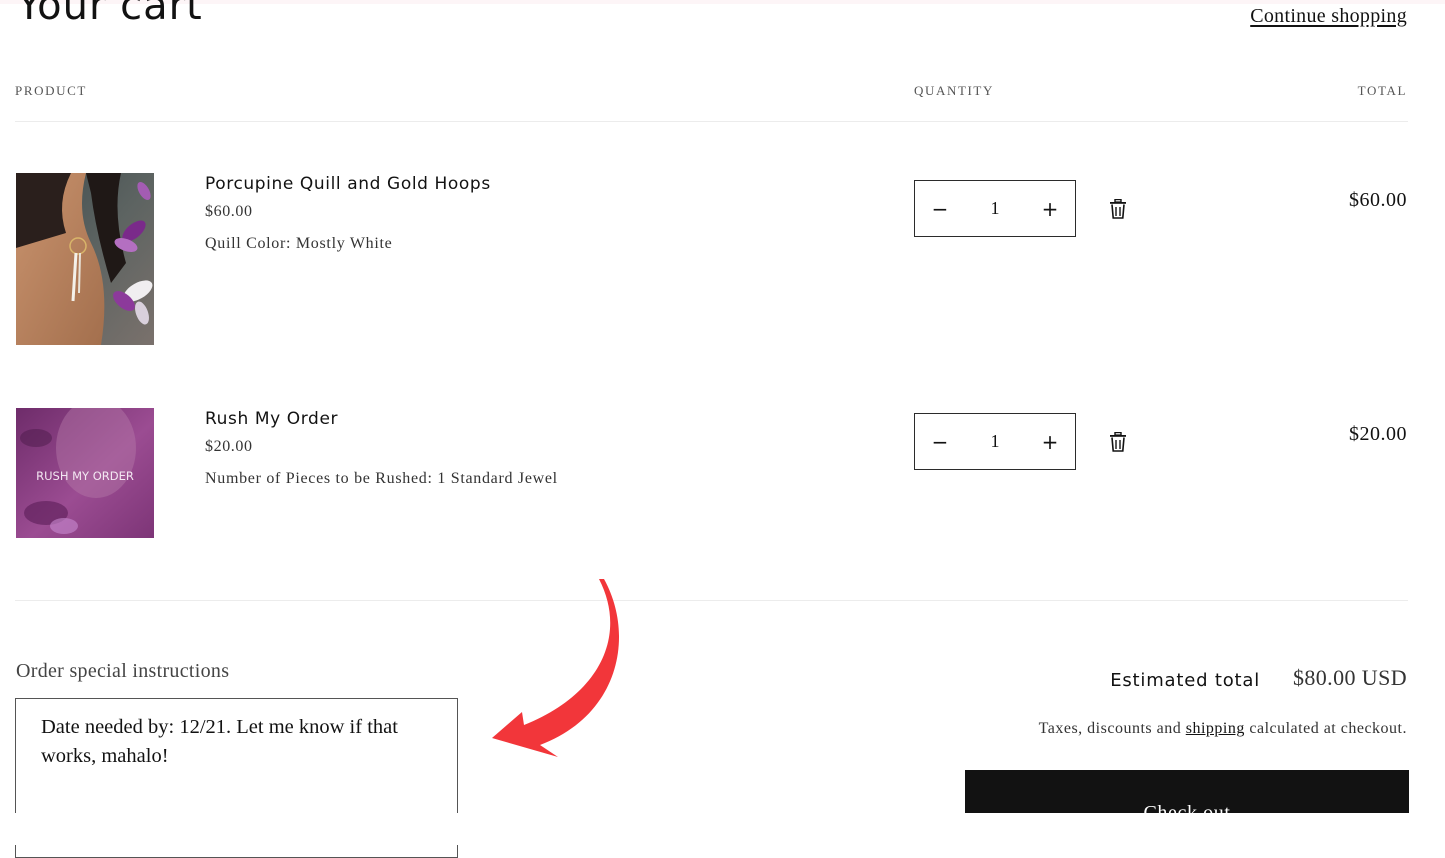 The height and width of the screenshot is (858, 1445). I want to click on shipping-link: shipping, so click(1215, 728).